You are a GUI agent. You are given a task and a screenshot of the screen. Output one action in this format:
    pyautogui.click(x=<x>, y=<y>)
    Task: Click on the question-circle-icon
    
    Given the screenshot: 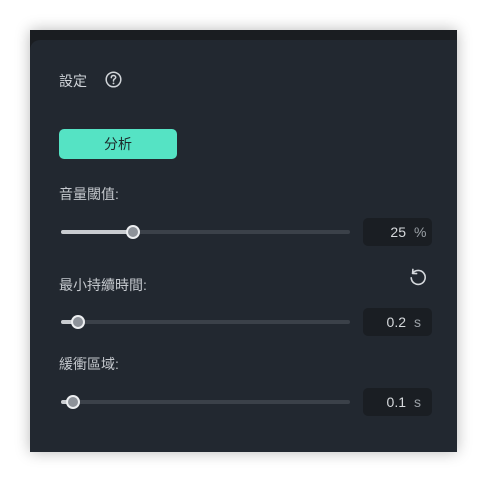 What is the action you would take?
    pyautogui.click(x=113, y=79)
    